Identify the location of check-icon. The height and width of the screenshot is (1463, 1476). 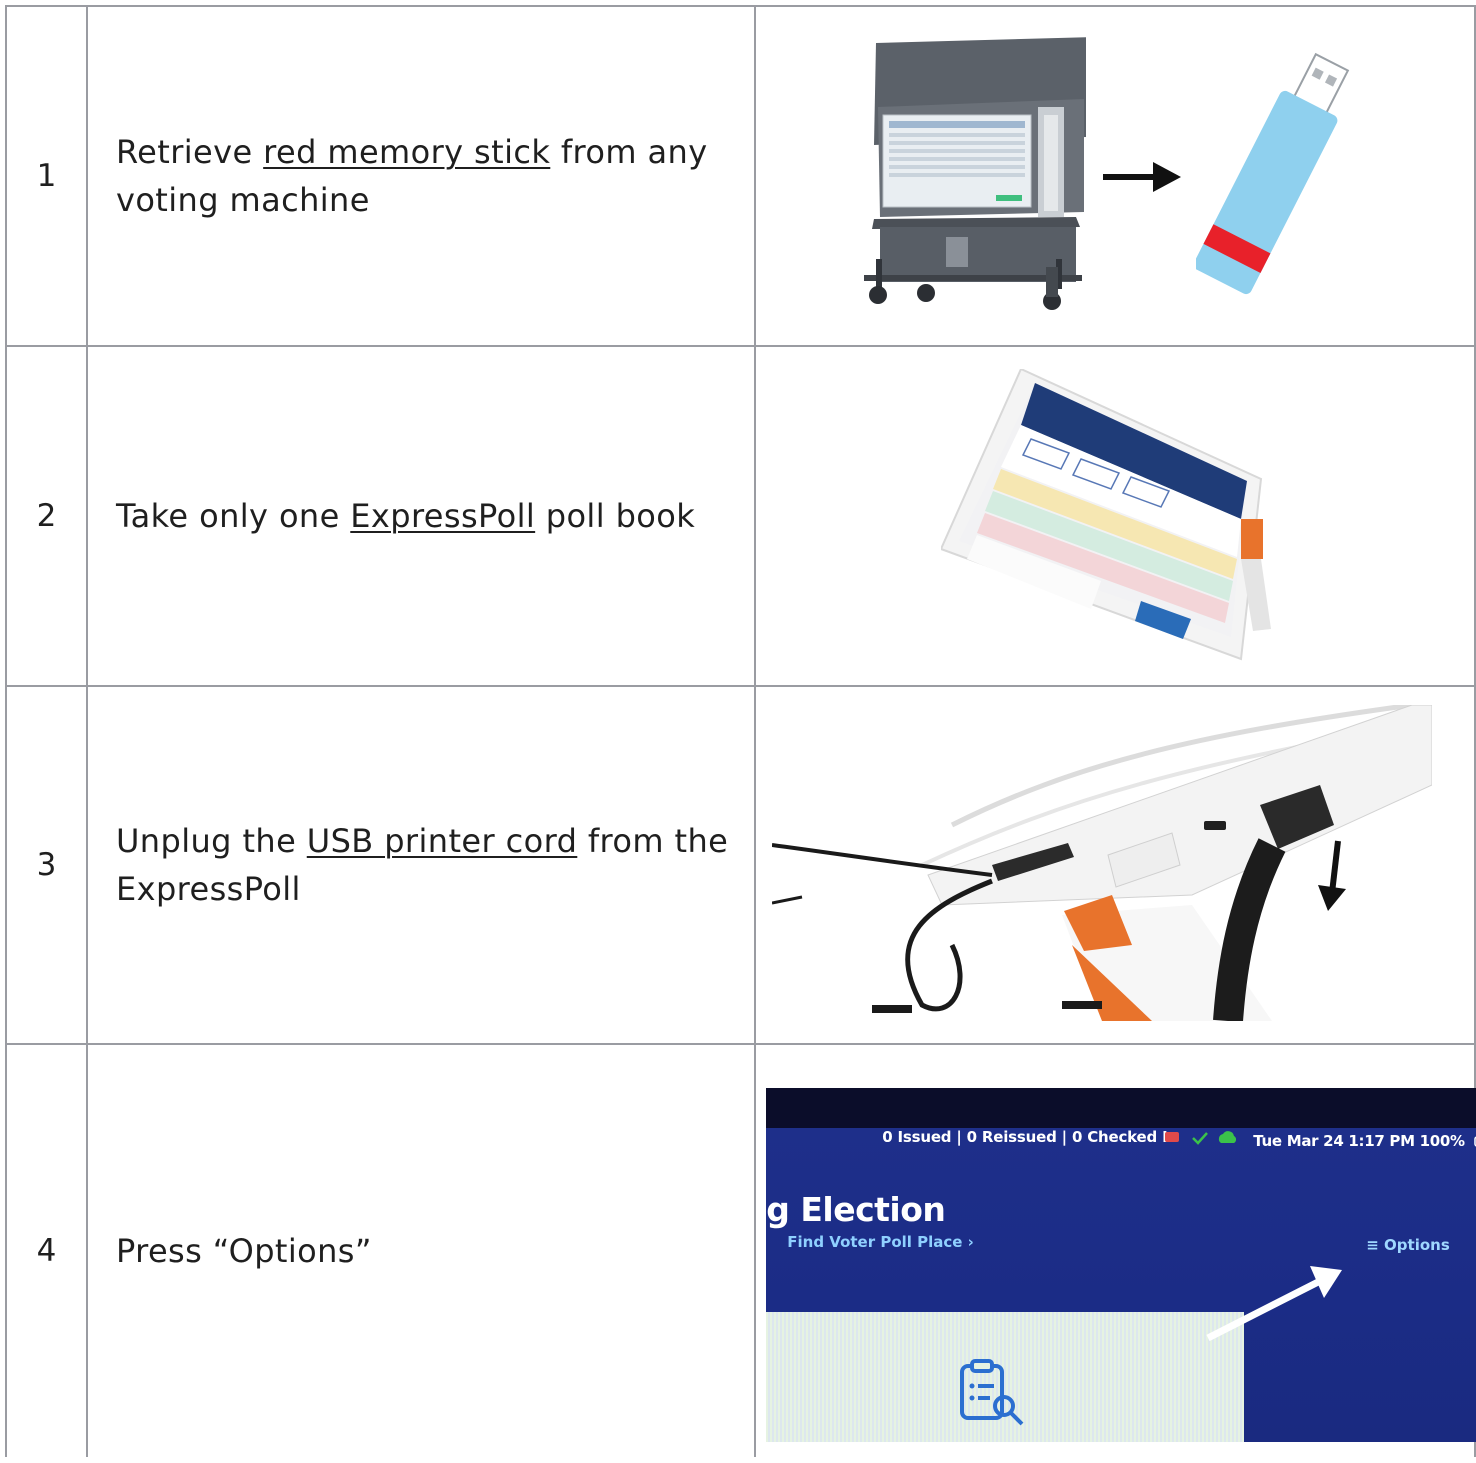
(1200, 1138).